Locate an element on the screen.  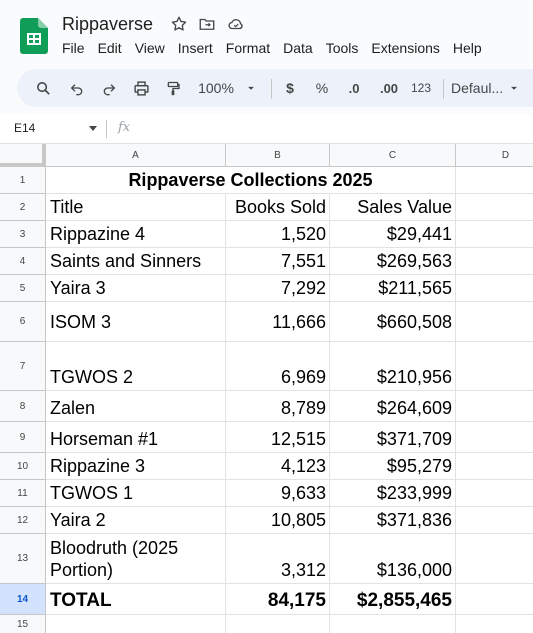
cell-c15 is located at coordinates (393, 624).